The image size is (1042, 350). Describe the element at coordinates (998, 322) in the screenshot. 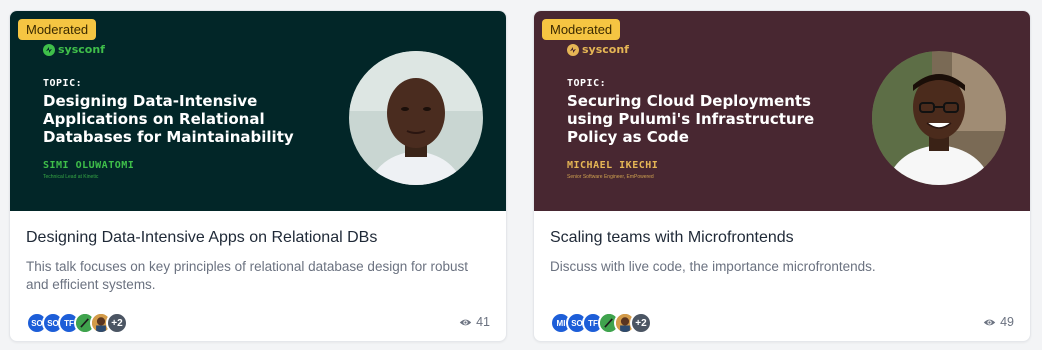

I see `view-count: 49` at that location.